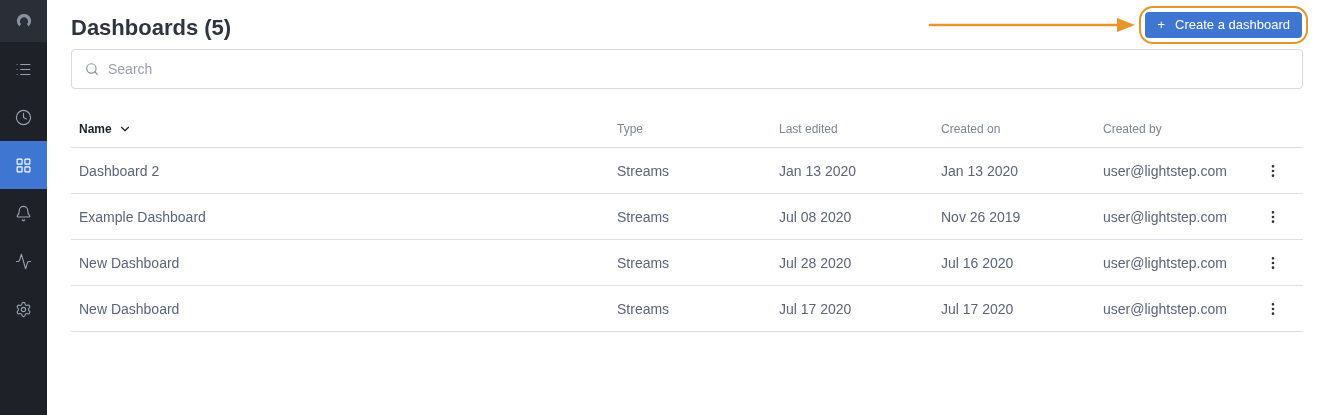  I want to click on page-title: Dashboards (5), so click(151, 27).